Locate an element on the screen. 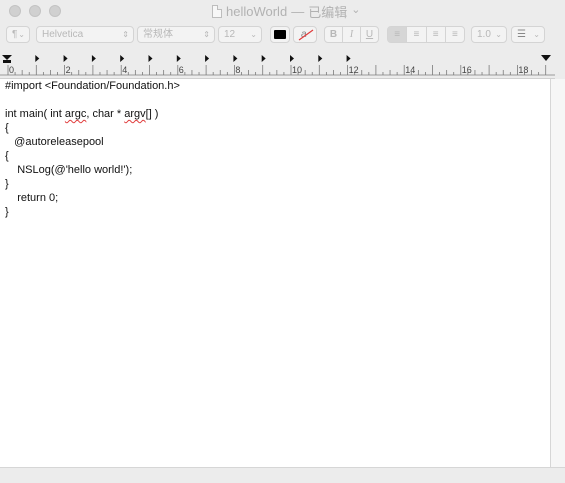  code-text: int main( int is located at coordinates (35, 114).